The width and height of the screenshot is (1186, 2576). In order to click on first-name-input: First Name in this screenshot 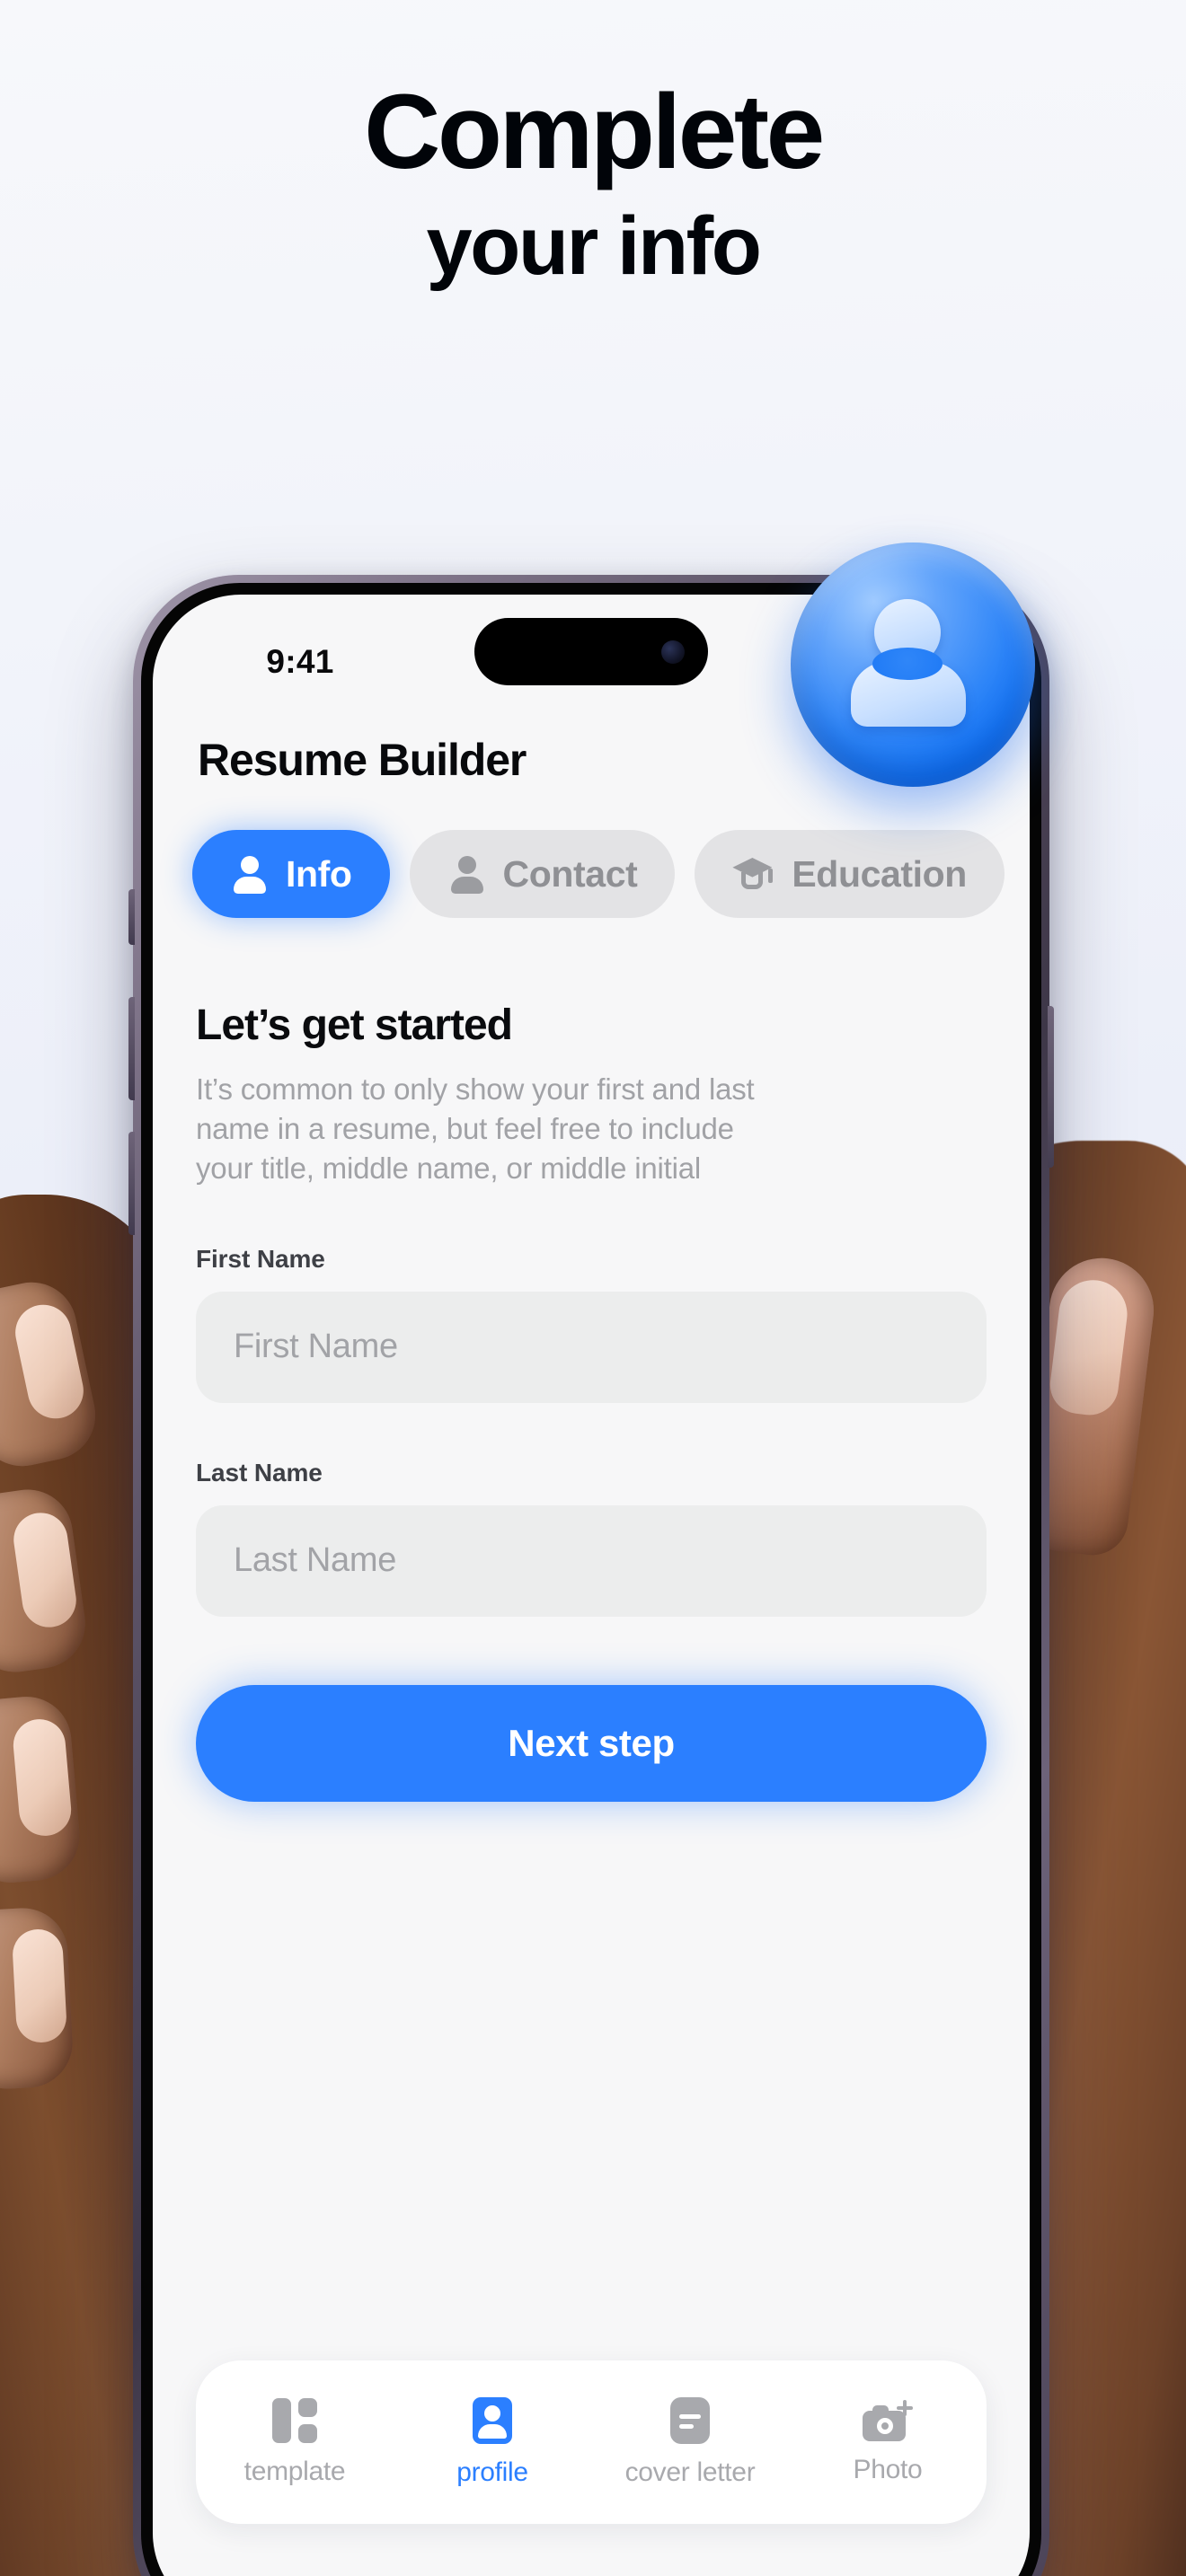, I will do `click(591, 1347)`.